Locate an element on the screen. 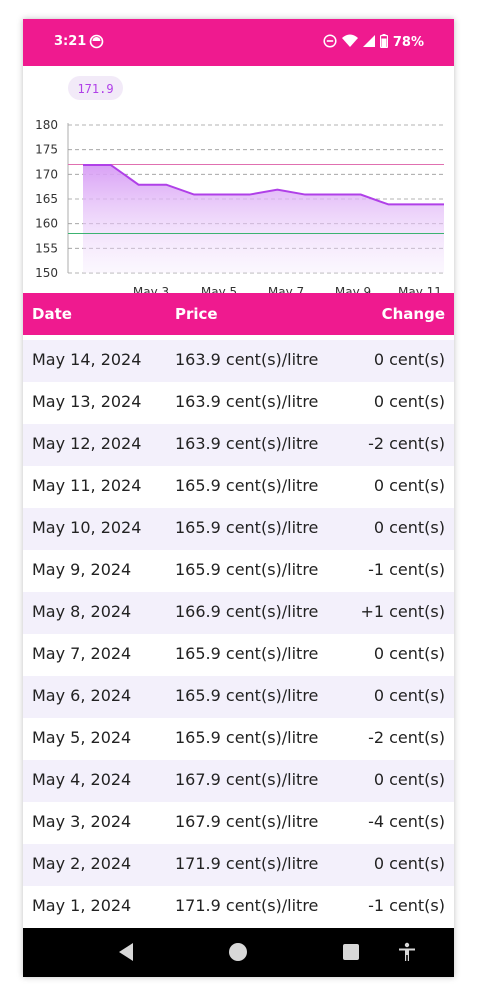 This screenshot has height=1005, width=477. table-header: Date Price Change is located at coordinates (238, 314).